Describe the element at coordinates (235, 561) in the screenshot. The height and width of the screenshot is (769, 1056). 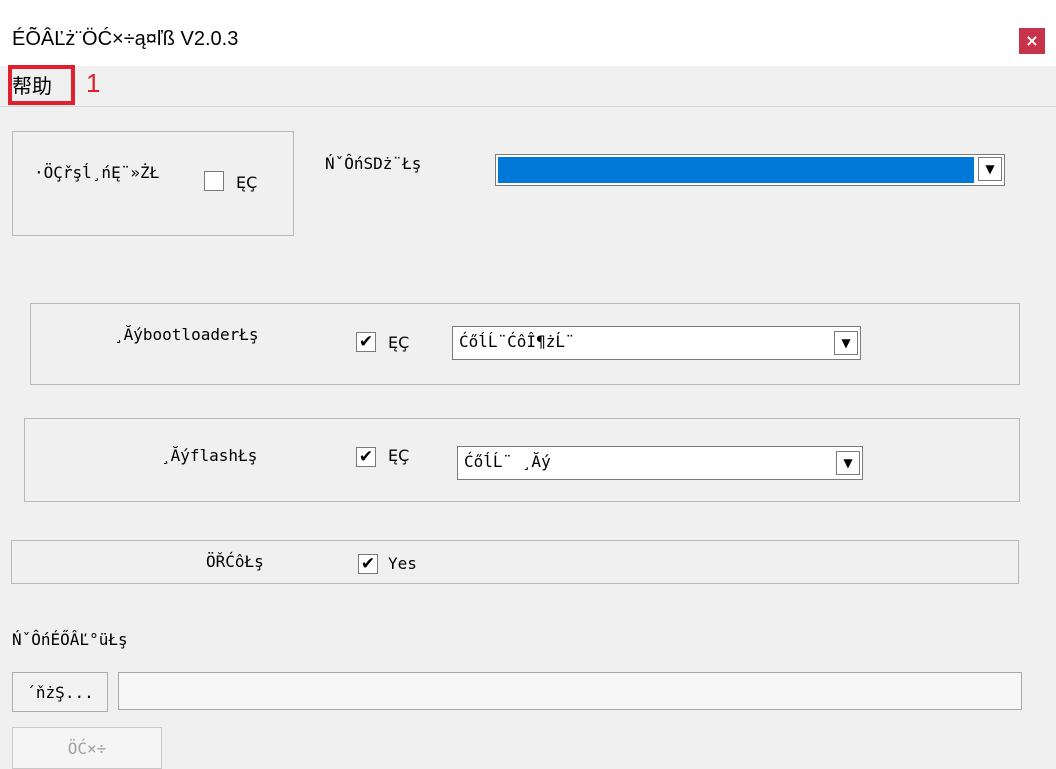
I see `restart-label: ÖŘĆôŁş` at that location.